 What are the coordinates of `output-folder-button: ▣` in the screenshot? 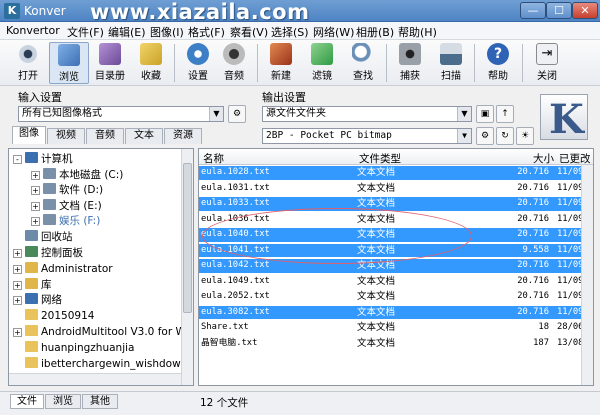 It's located at (485, 114).